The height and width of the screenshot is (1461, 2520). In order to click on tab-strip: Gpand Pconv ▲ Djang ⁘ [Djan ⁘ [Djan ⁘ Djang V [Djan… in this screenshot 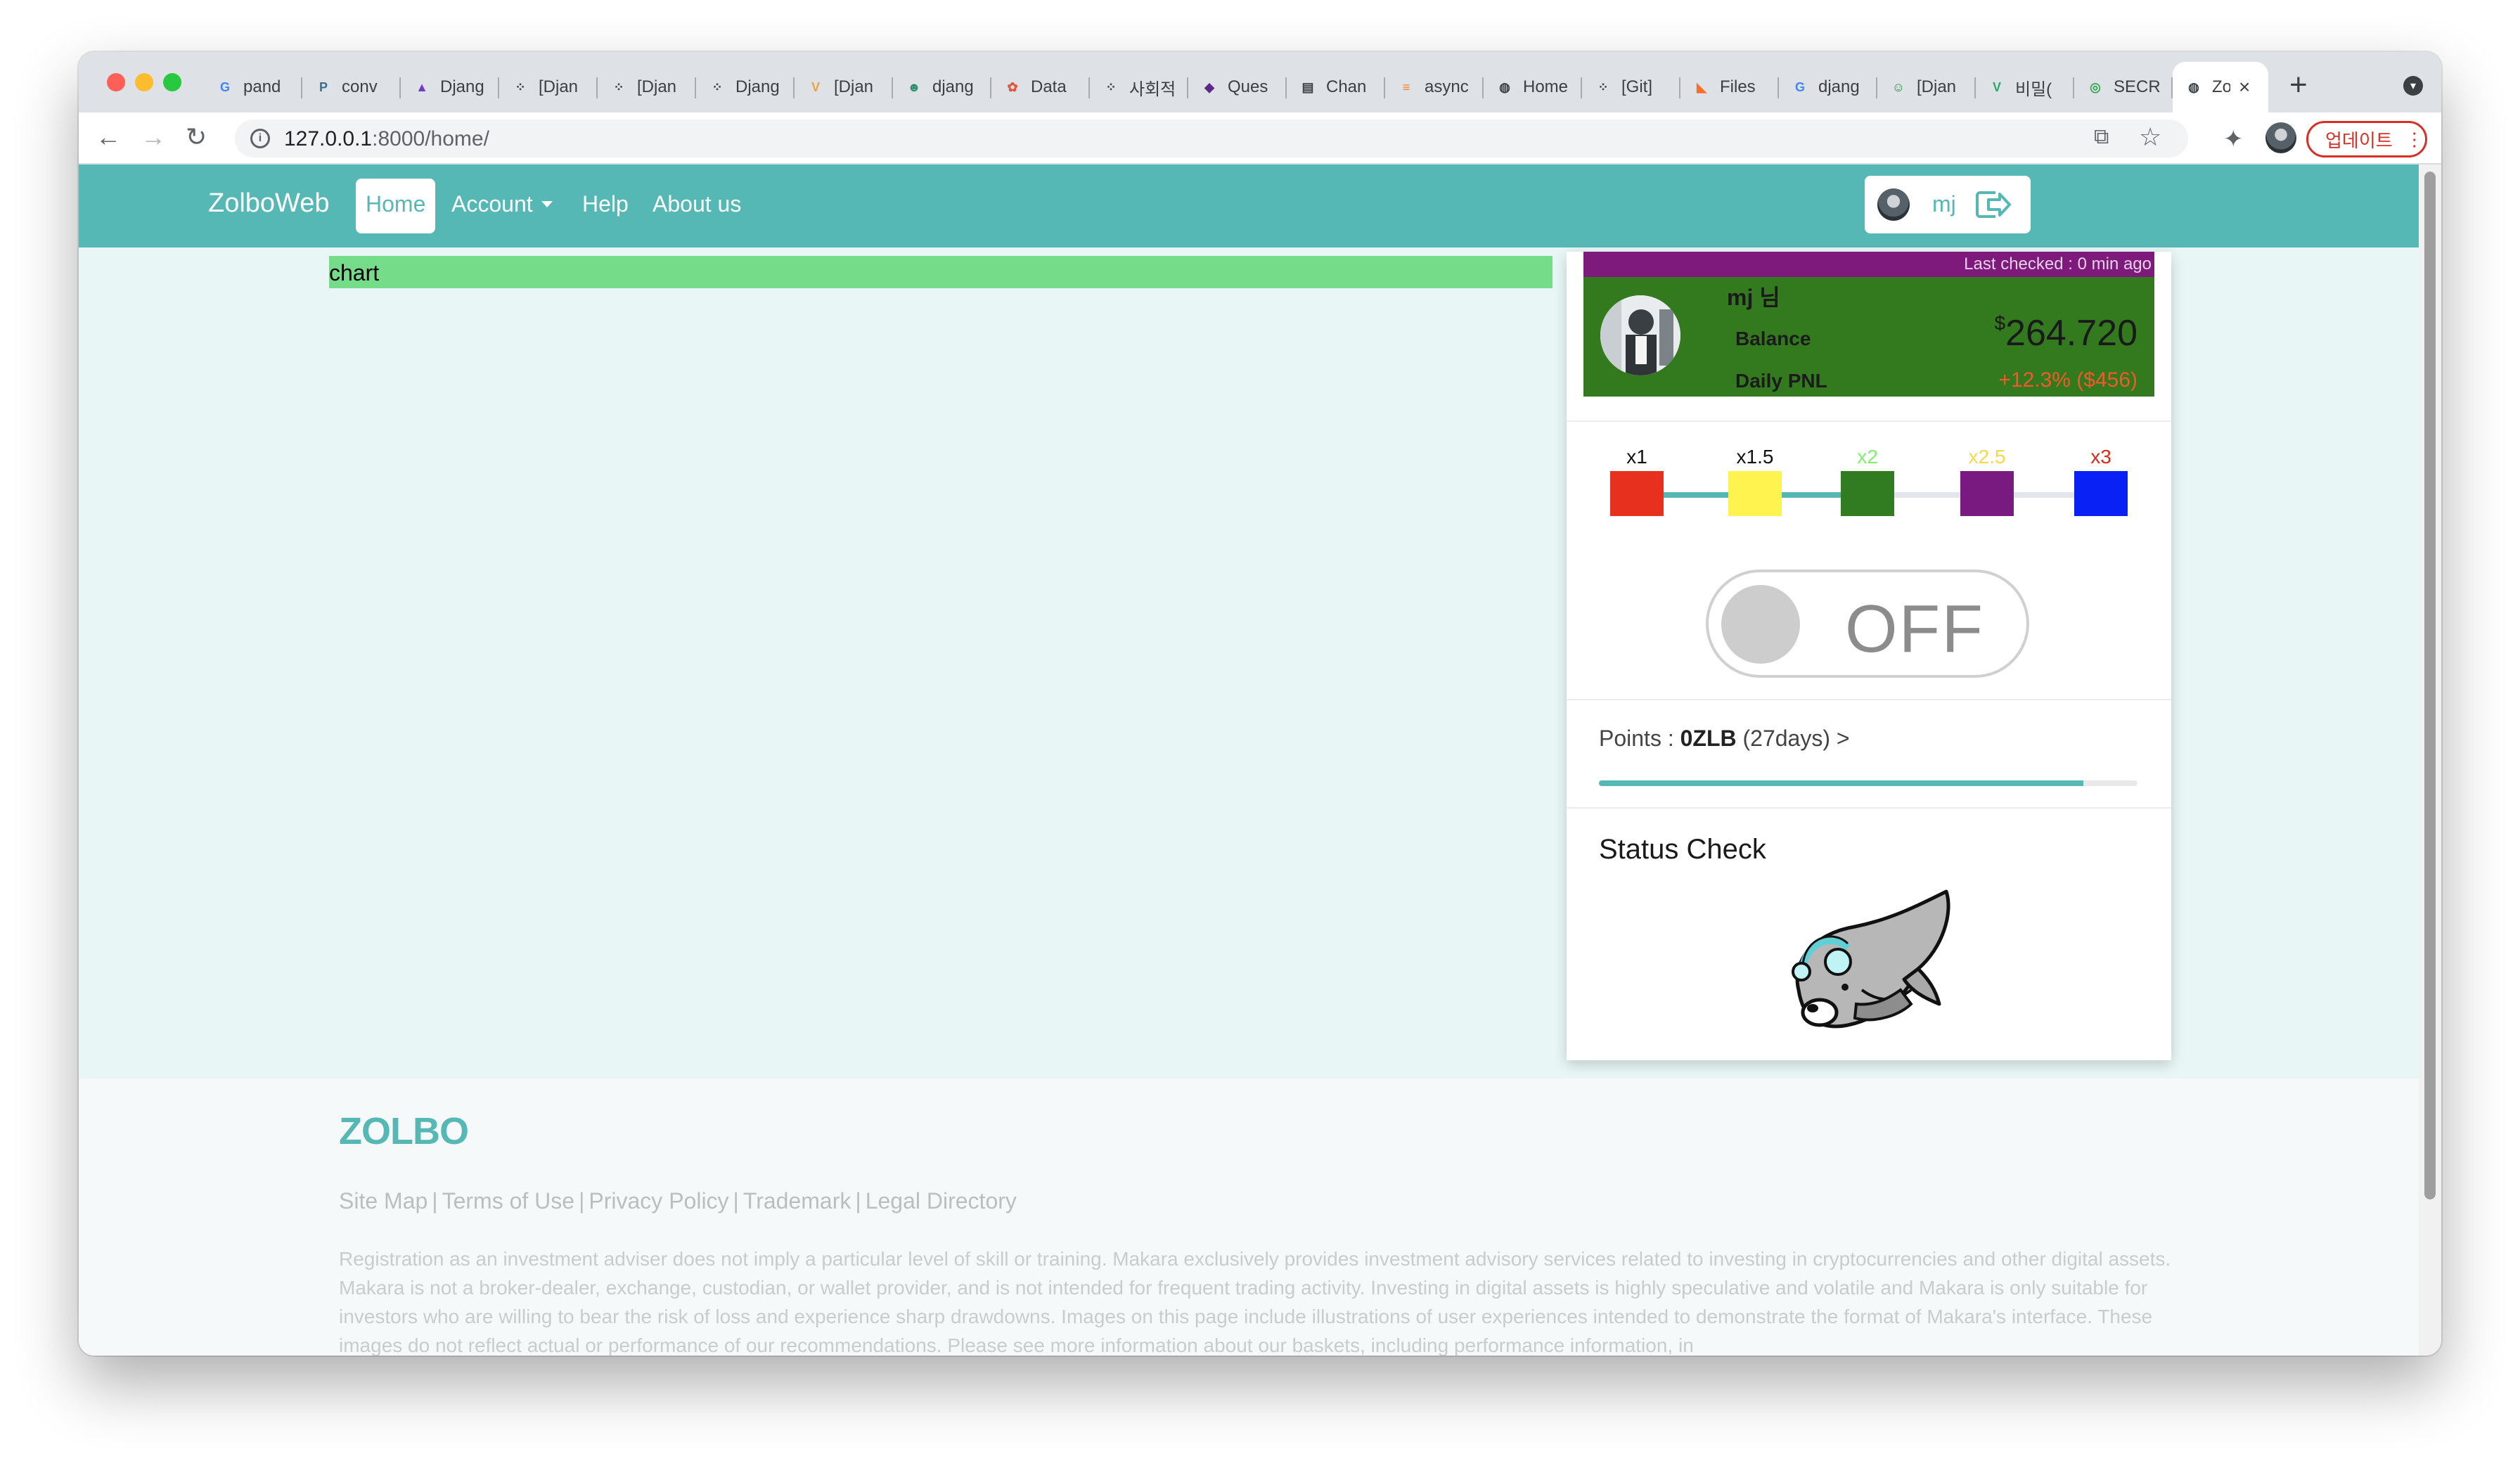, I will do `click(1260, 82)`.